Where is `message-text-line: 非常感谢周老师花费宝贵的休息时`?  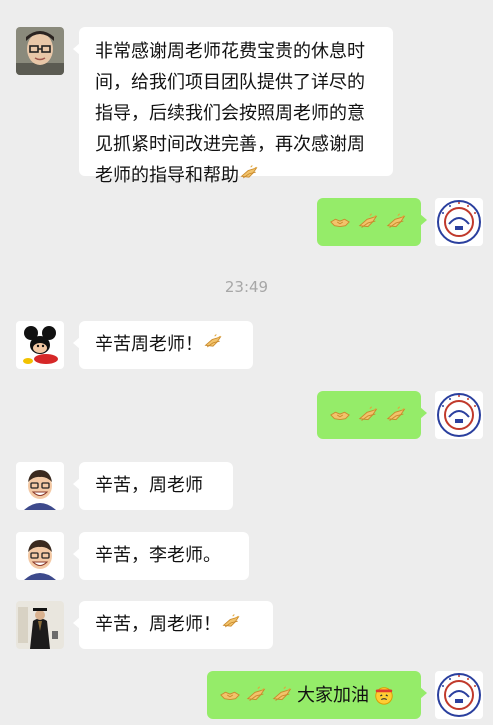 message-text-line: 非常感谢周老师花费宝贵的休息时 is located at coordinates (230, 51).